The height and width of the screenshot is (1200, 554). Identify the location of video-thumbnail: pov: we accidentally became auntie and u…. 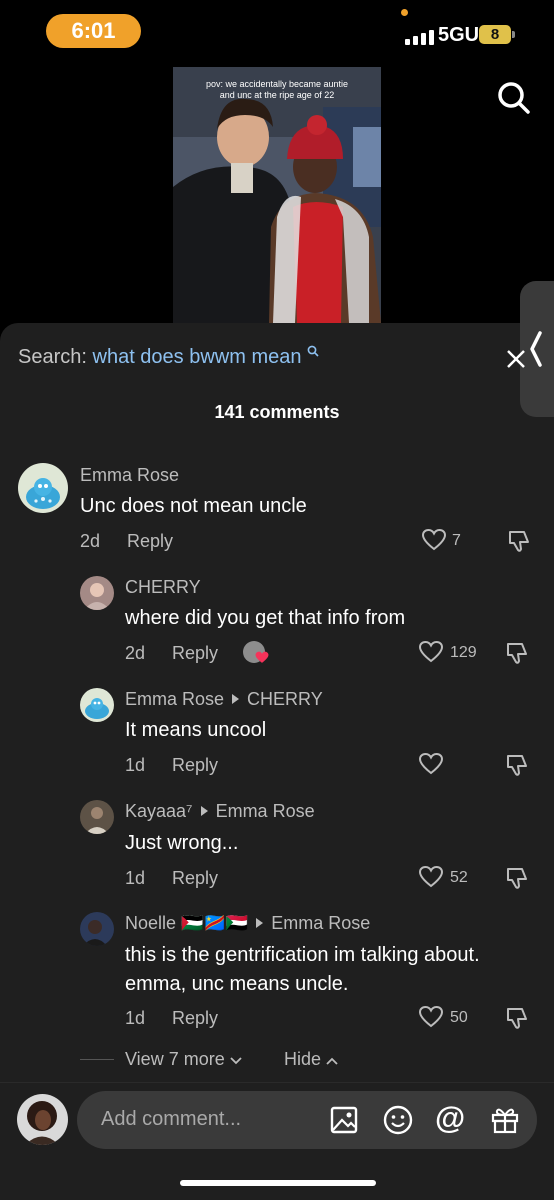
(277, 195).